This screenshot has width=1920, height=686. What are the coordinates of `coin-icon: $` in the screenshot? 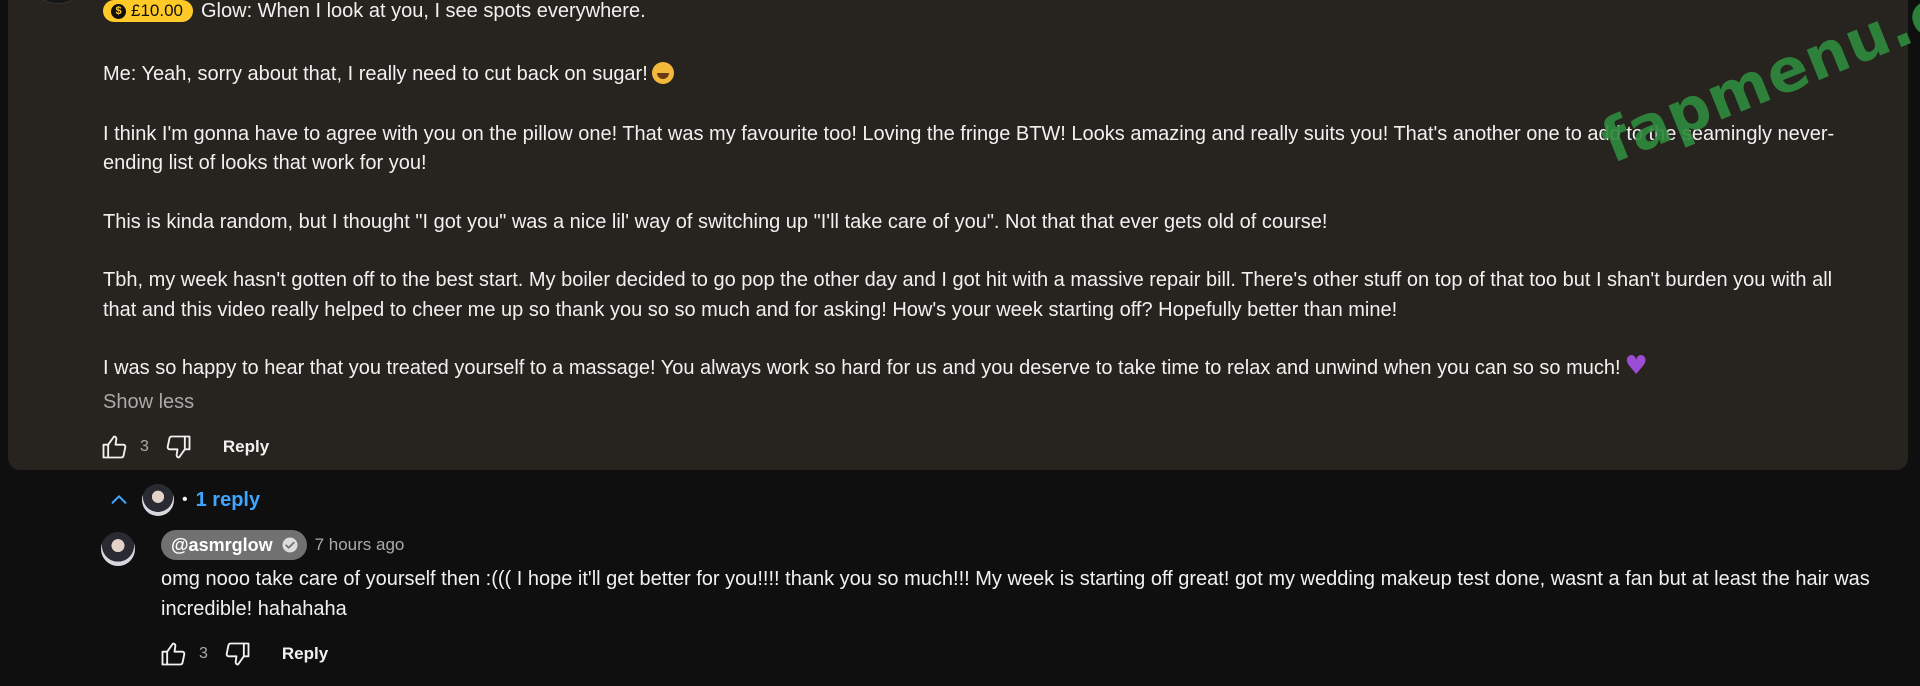 It's located at (118, 11).